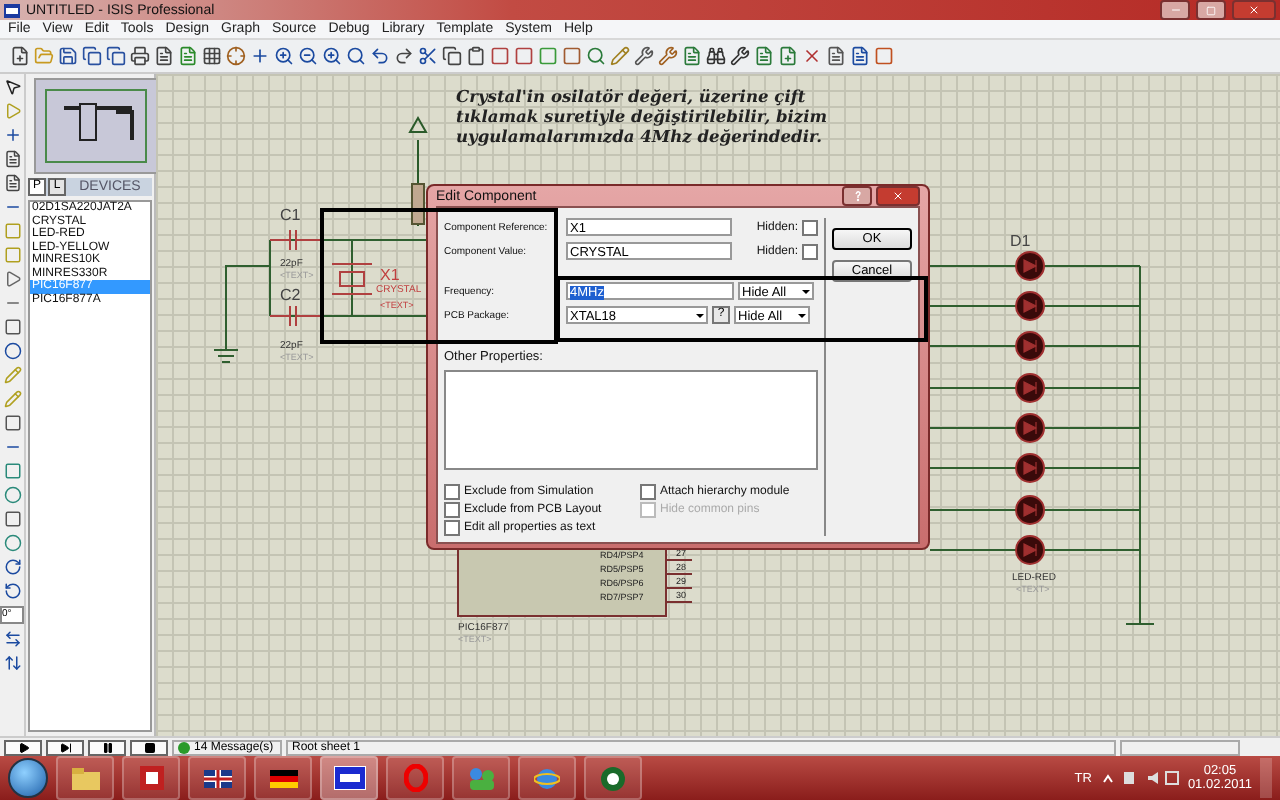  What do you see at coordinates (679, 560) in the screenshot?
I see `pin-line` at bounding box center [679, 560].